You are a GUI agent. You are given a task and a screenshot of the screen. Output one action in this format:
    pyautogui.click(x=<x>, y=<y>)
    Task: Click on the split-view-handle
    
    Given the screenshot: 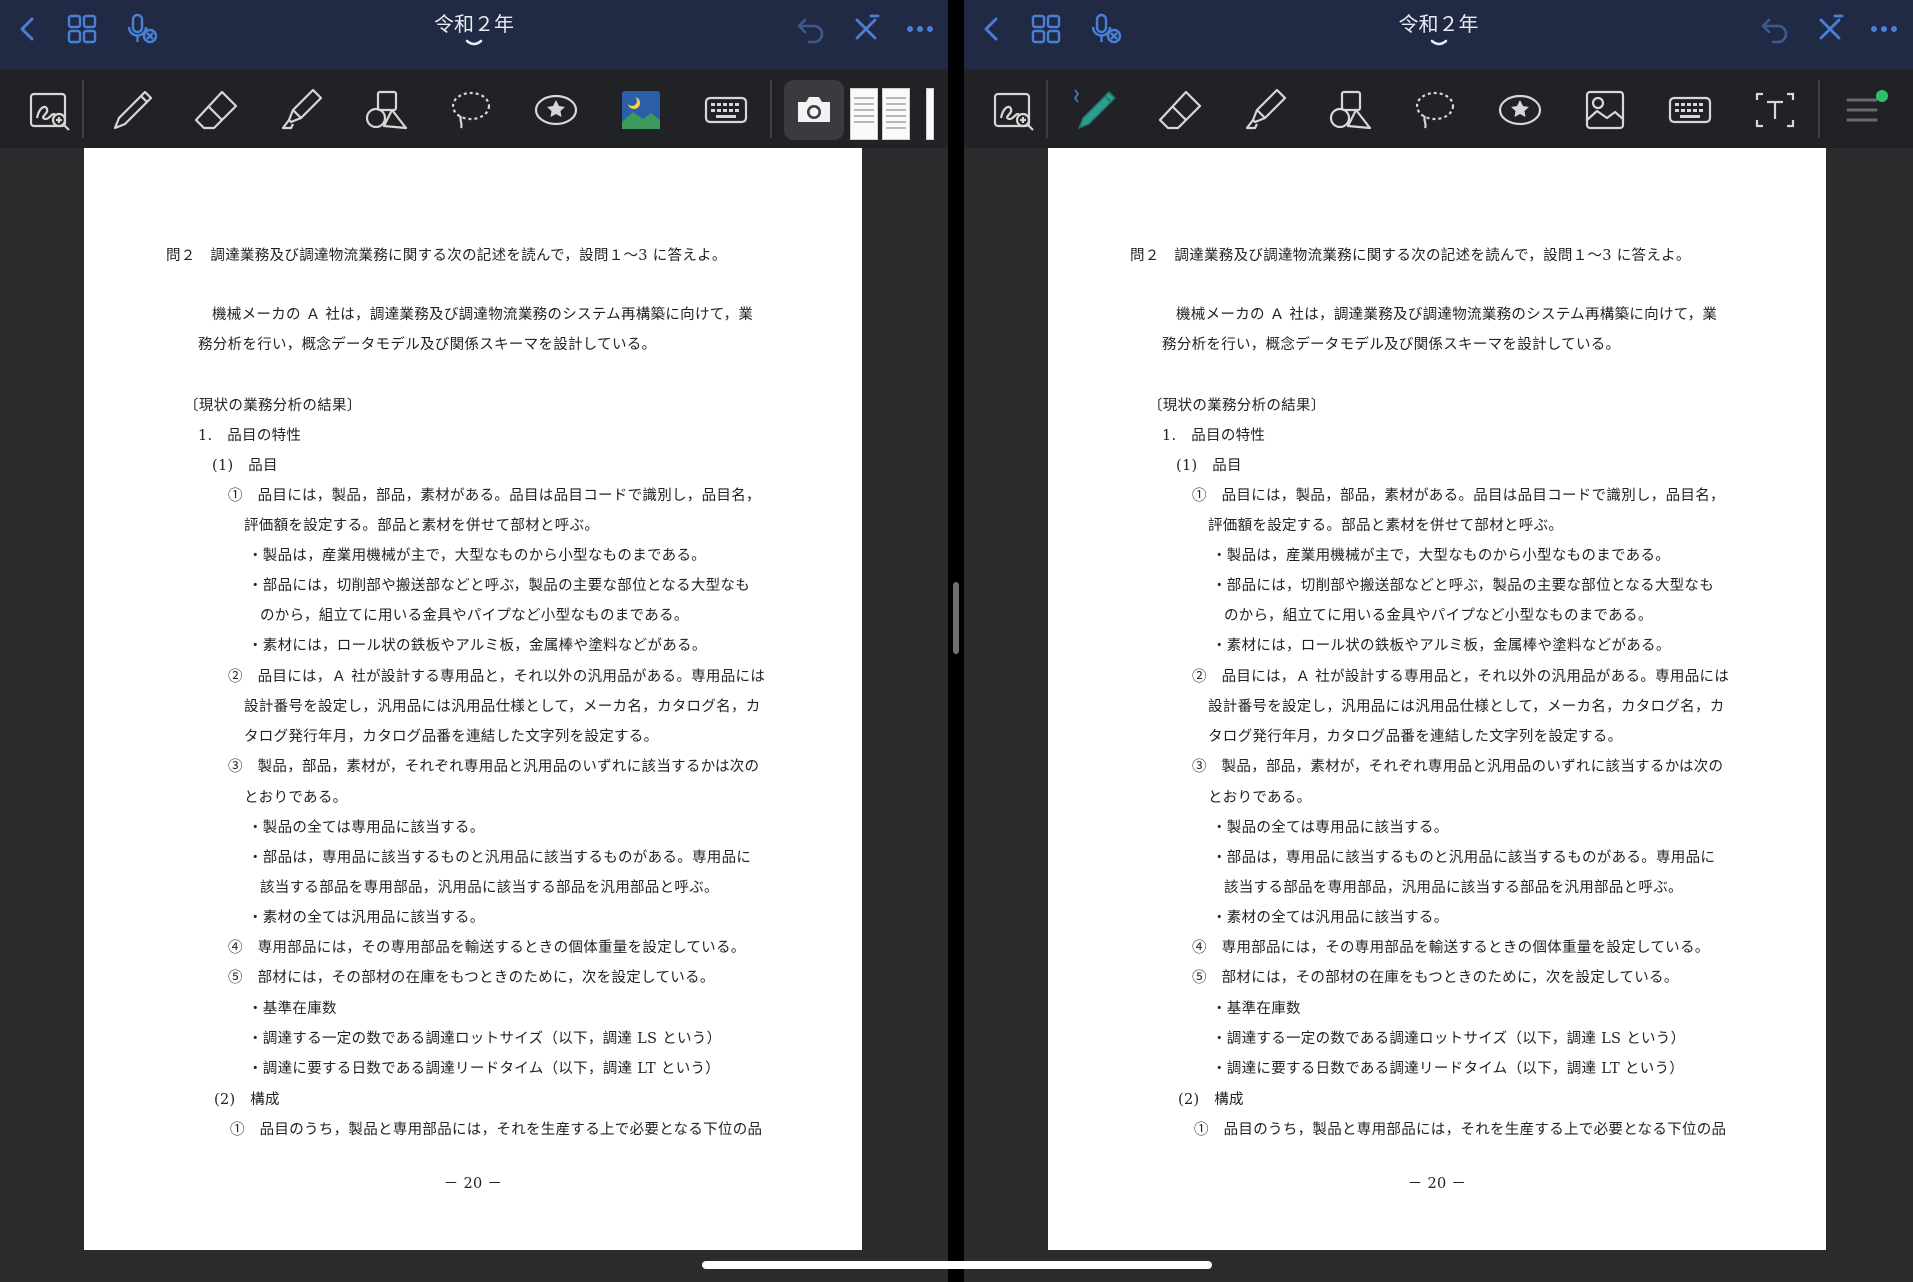 What is the action you would take?
    pyautogui.click(x=956, y=618)
    